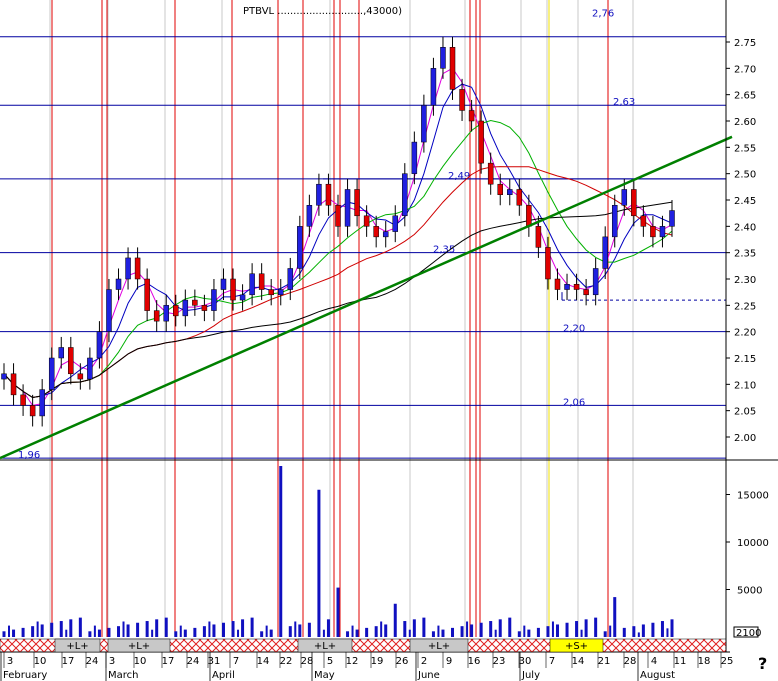 This screenshot has height=681, width=778. What do you see at coordinates (474, 661) in the screenshot?
I see `day-label: 16` at bounding box center [474, 661].